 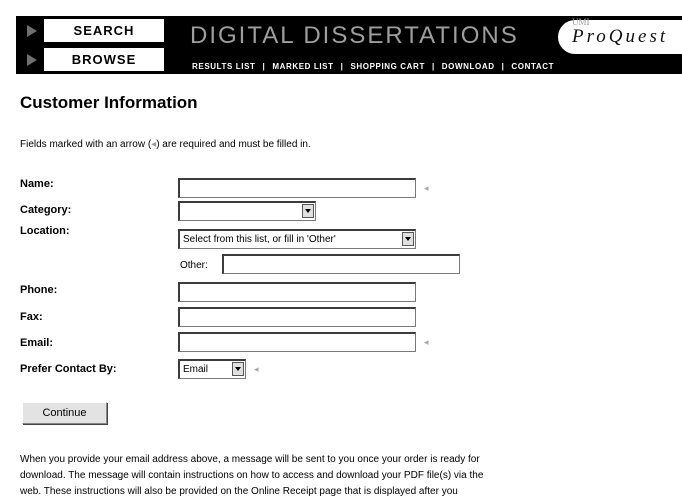 What do you see at coordinates (387, 66) in the screenshot?
I see `shopping-cart-link: SHOPPING CART` at bounding box center [387, 66].